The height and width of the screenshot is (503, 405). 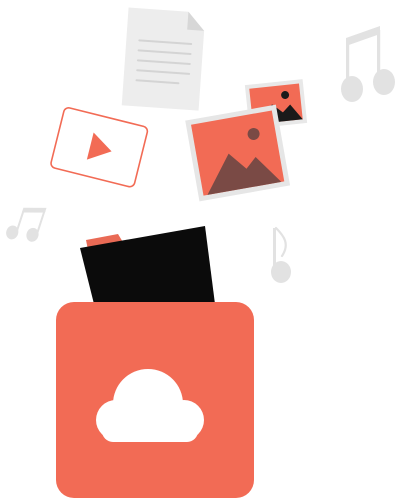 I want to click on folder-icon, so click(x=147, y=265).